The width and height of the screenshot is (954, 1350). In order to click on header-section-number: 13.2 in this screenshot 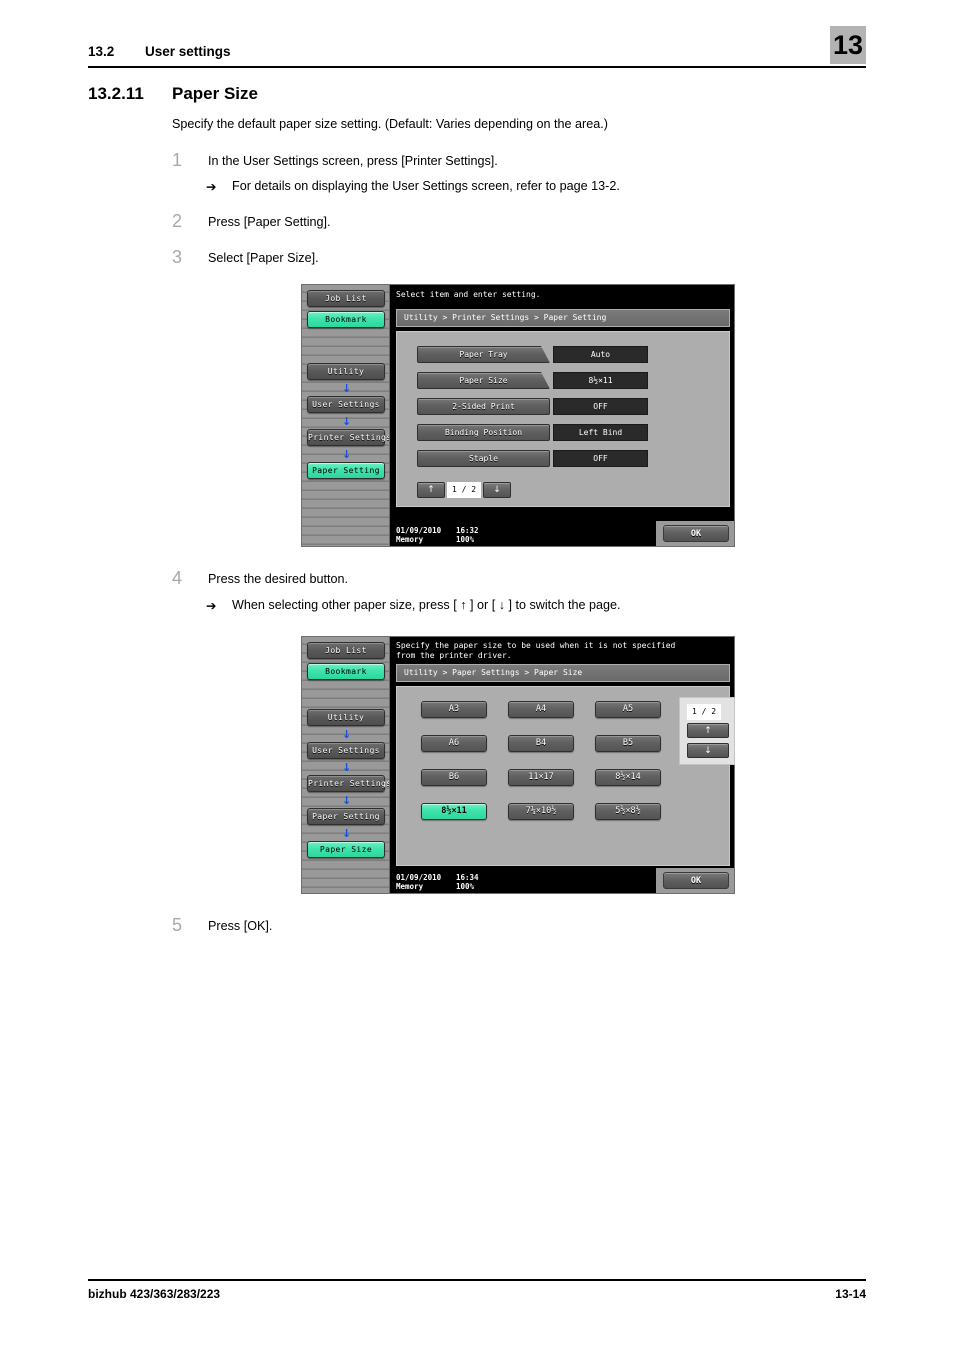, I will do `click(101, 51)`.